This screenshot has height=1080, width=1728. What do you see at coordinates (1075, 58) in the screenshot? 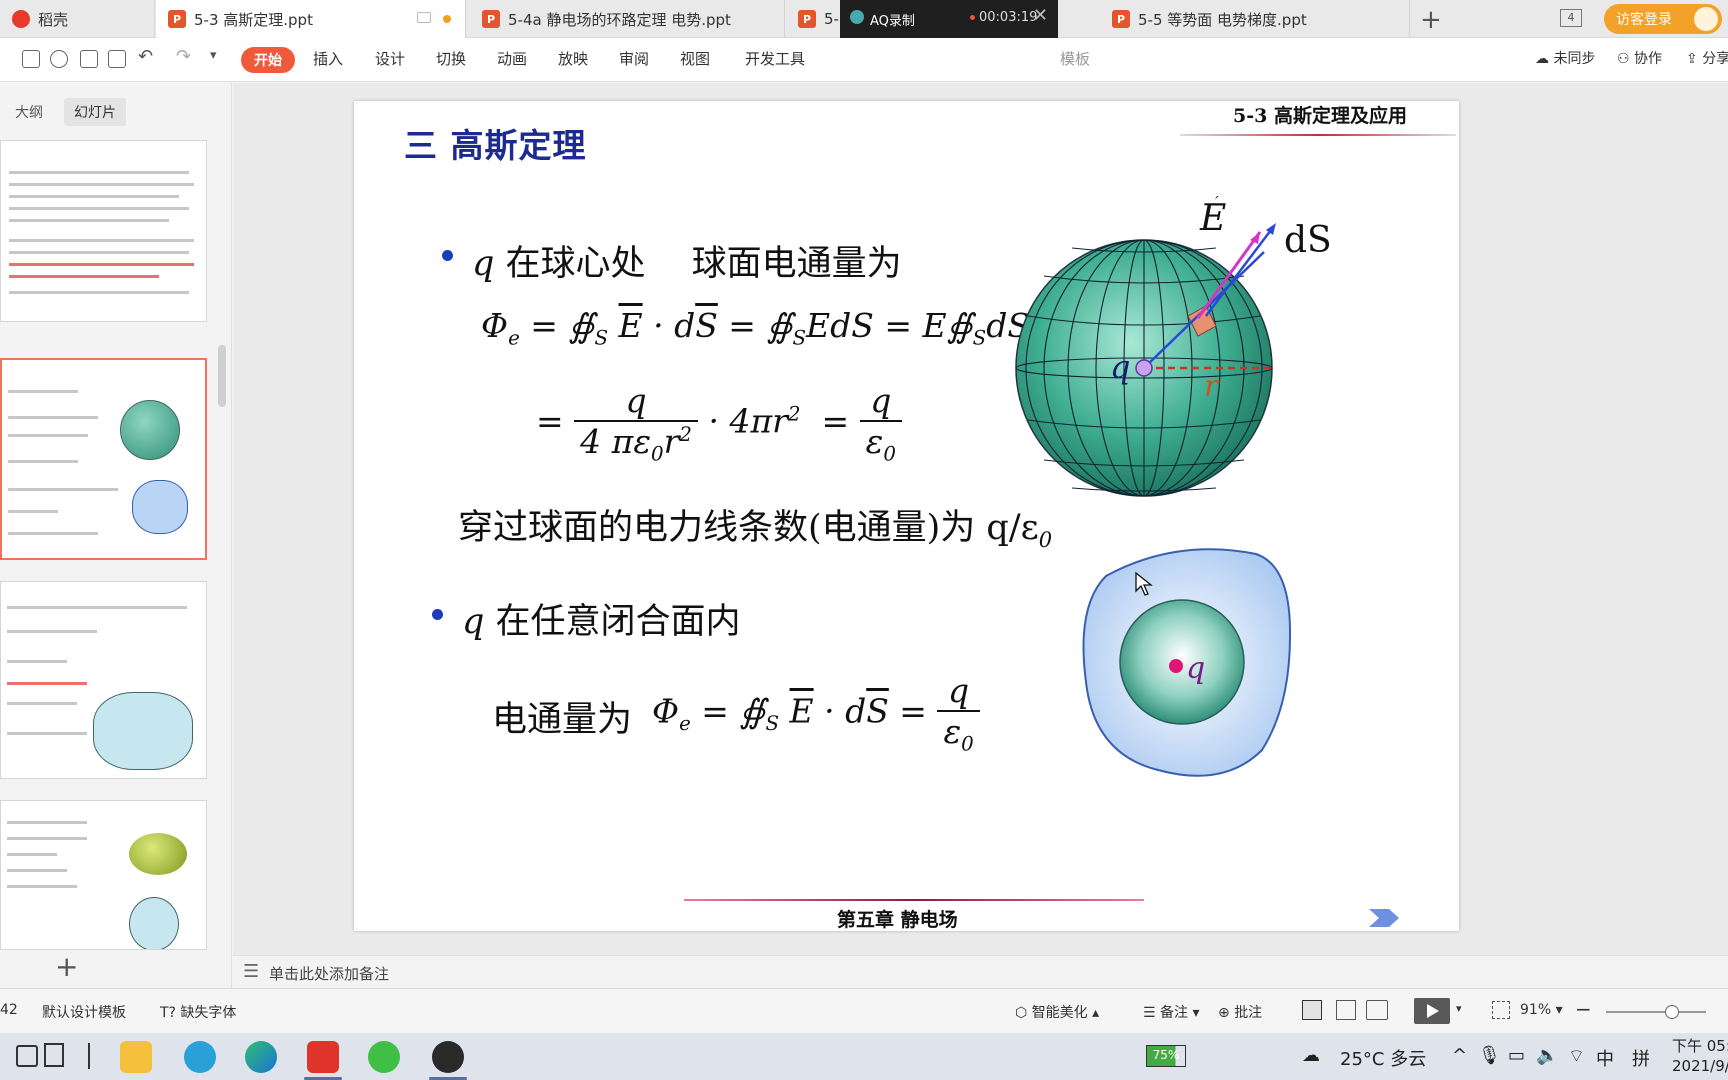
I see `menu-template-partial: 模板` at bounding box center [1075, 58].